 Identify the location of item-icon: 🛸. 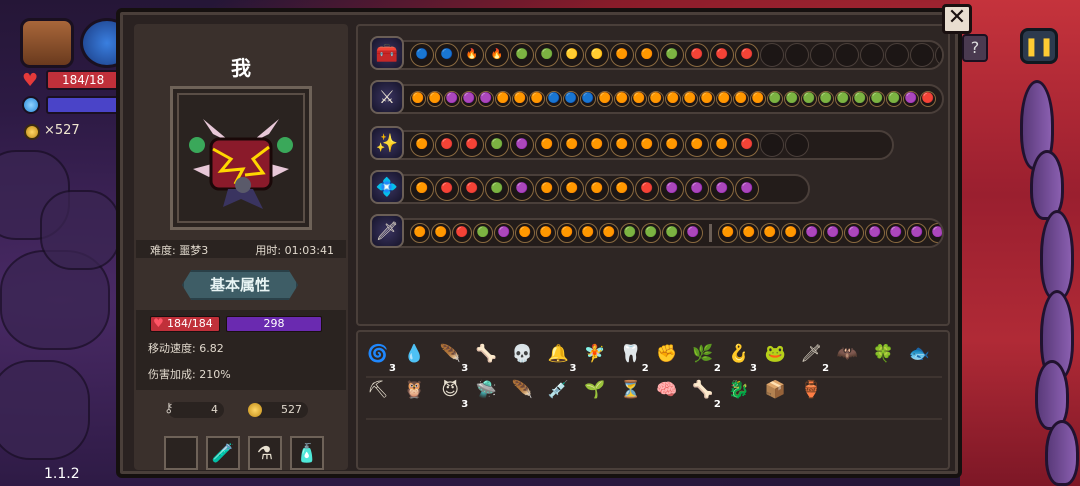
(486, 390).